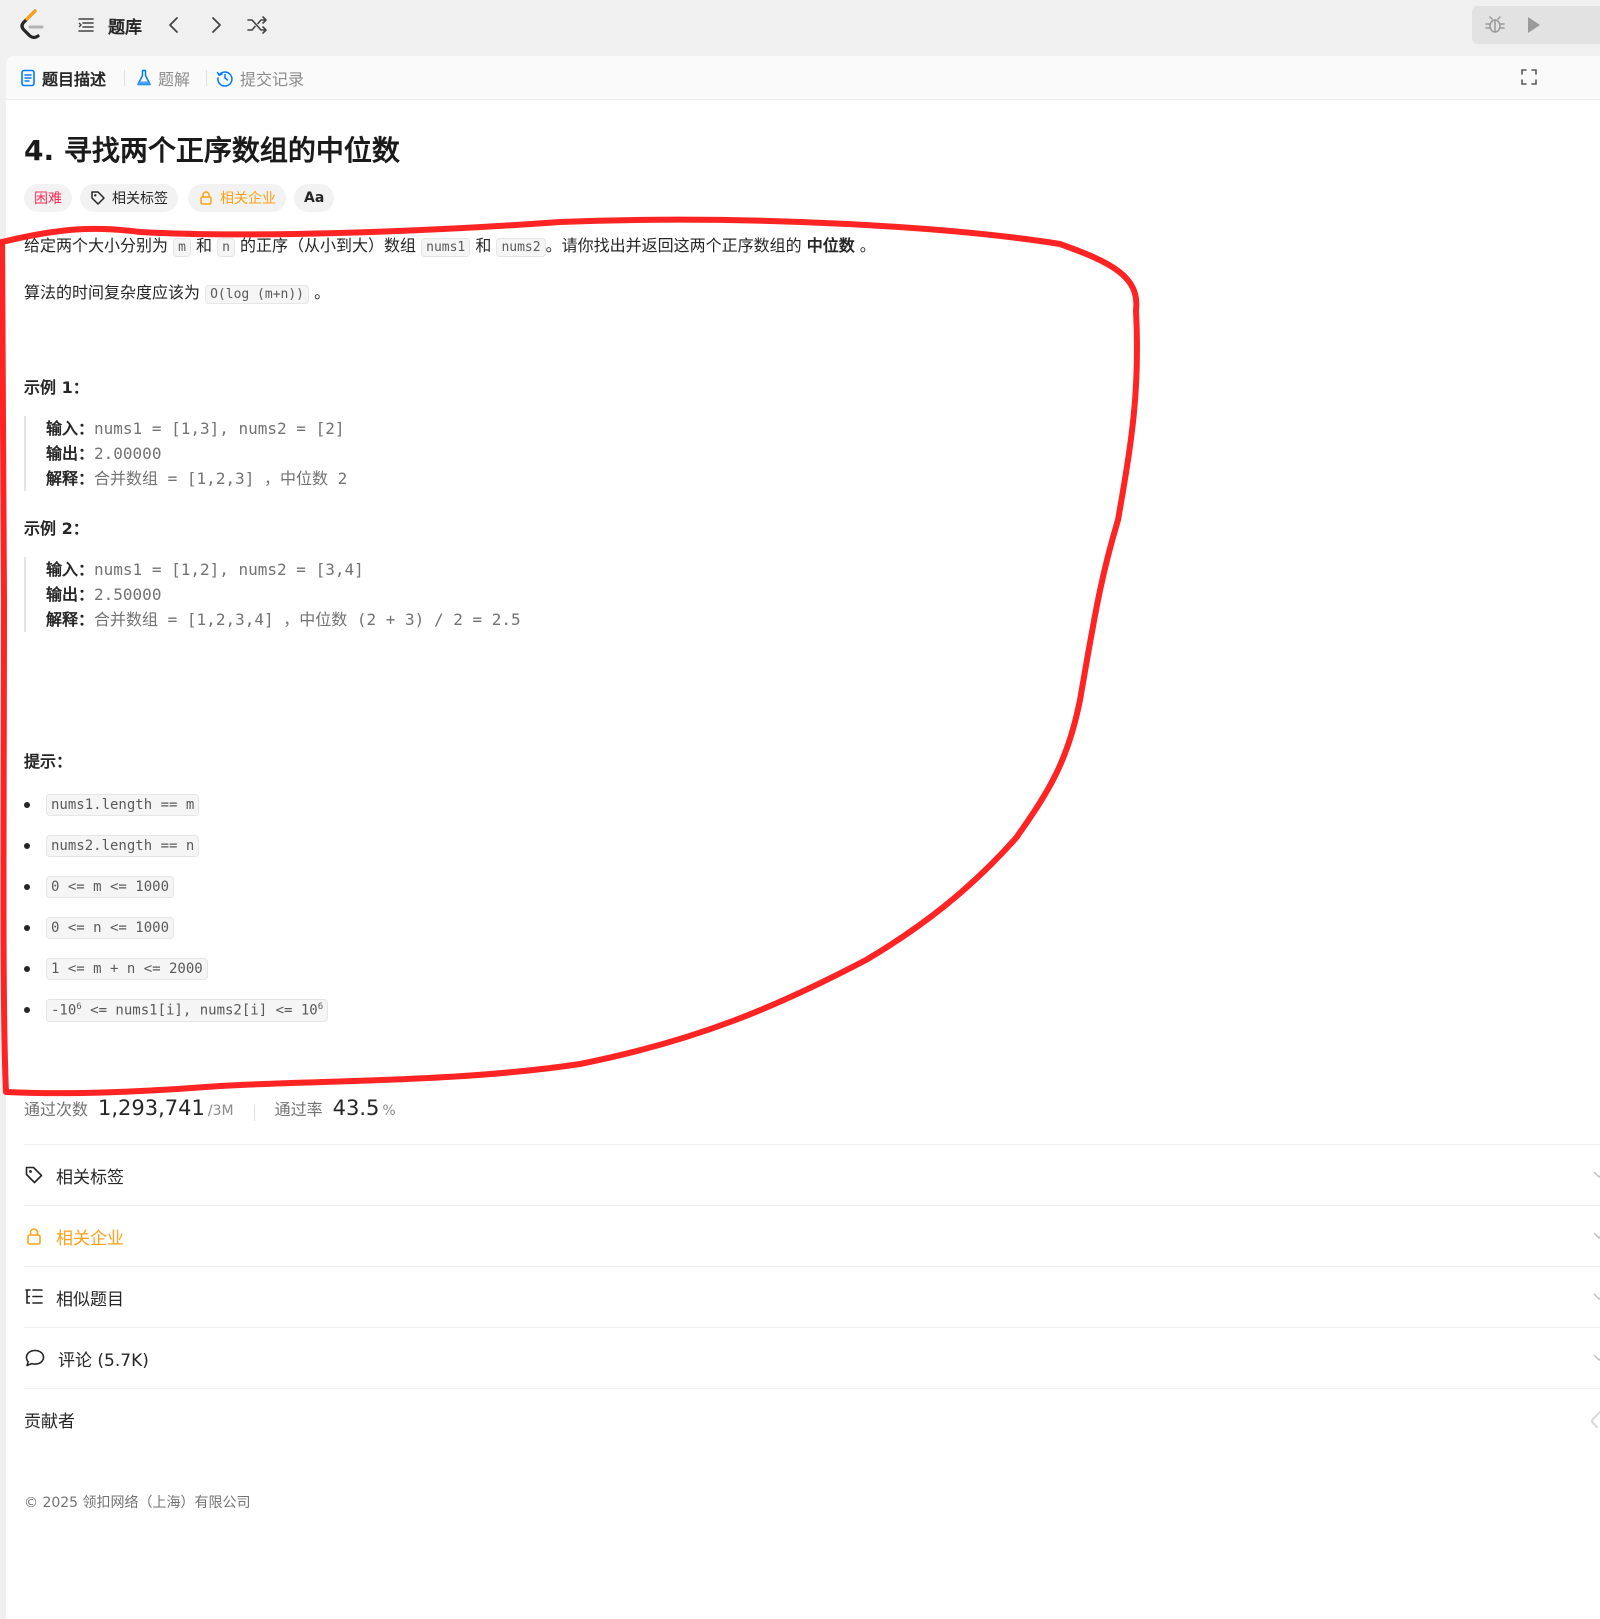 The height and width of the screenshot is (1619, 1600). I want to click on desc-text: 算法的时间复杂度应该为, so click(115, 292).